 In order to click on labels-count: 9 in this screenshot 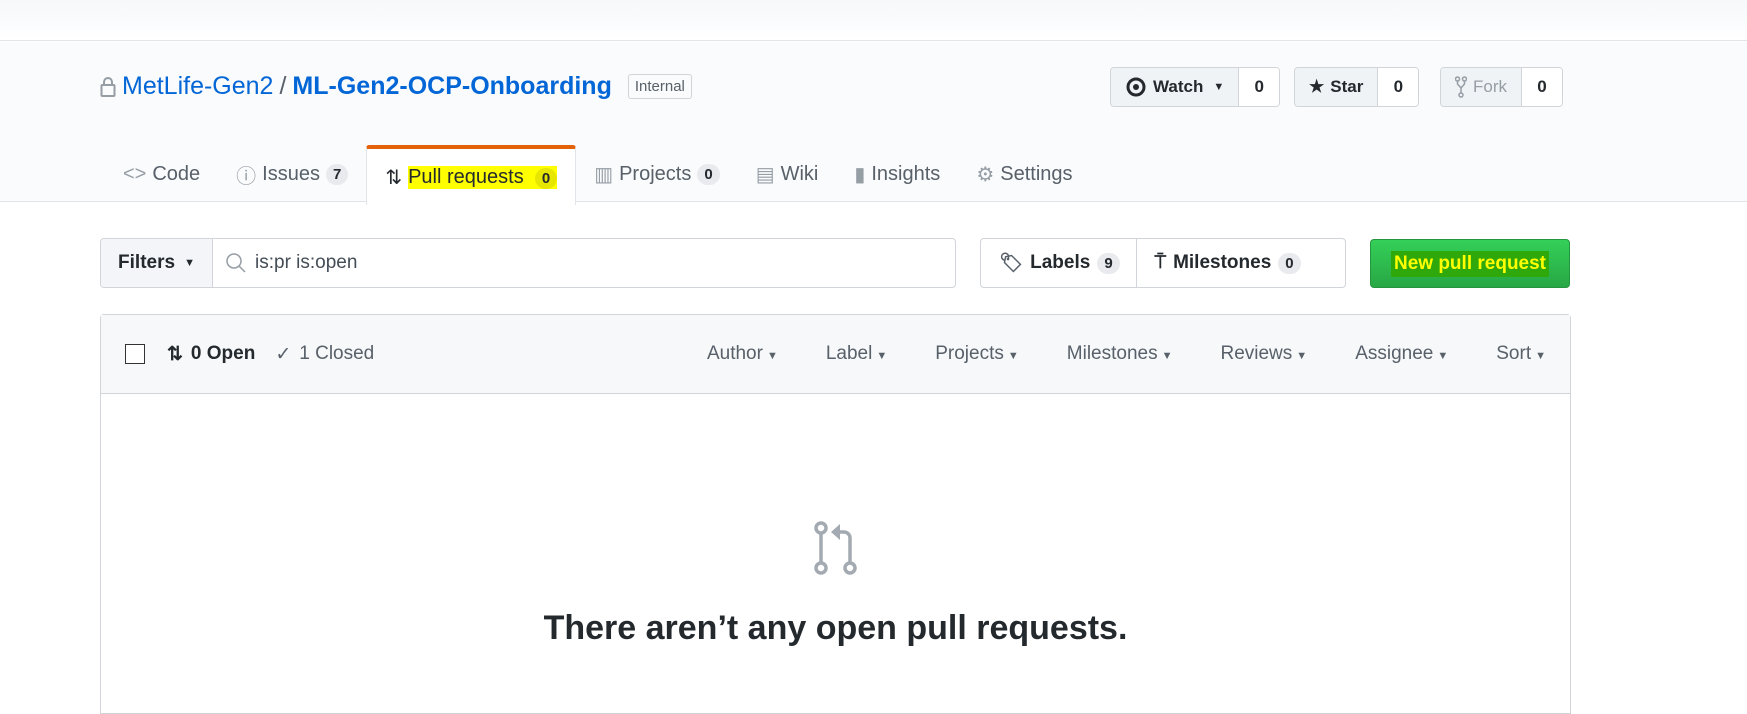, I will do `click(1108, 263)`.